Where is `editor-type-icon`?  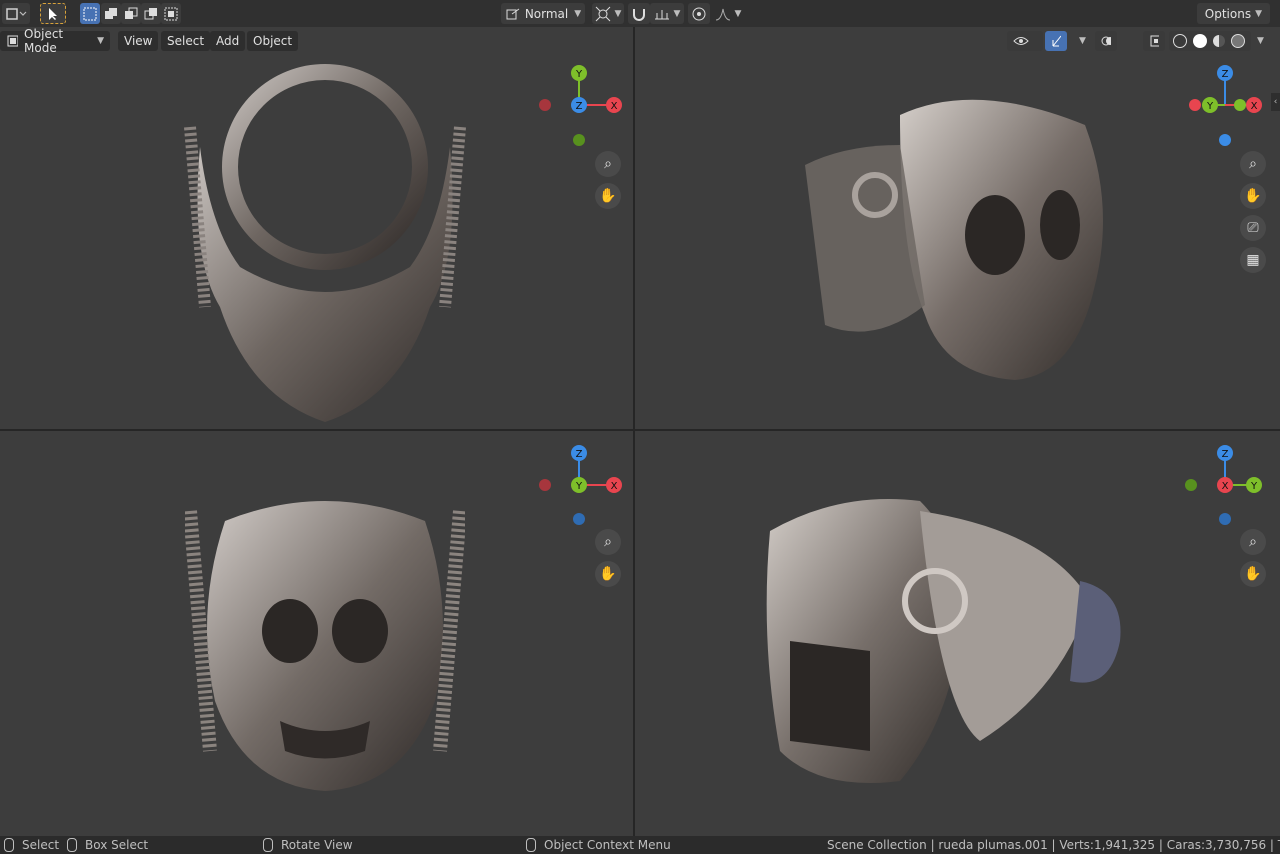 editor-type-icon is located at coordinates (16, 13).